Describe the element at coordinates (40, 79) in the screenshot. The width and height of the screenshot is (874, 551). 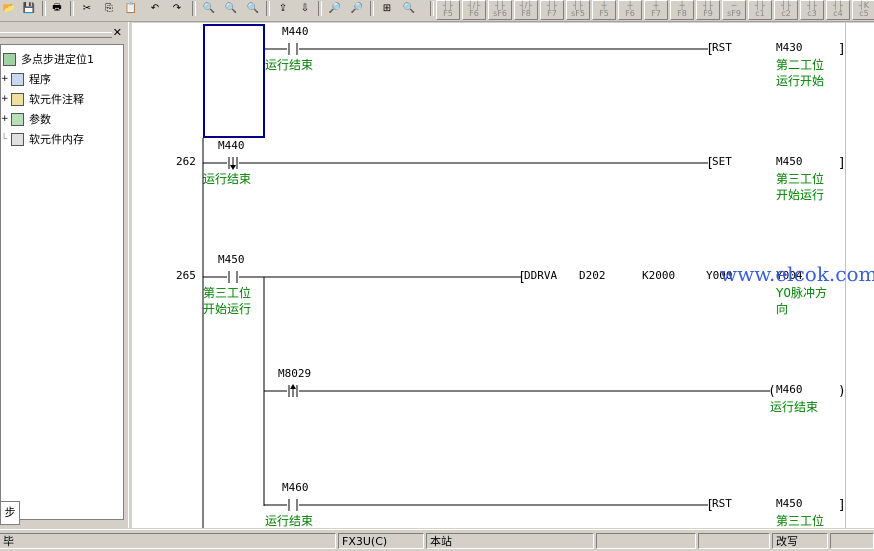
I see `tree-item-label: 程序` at that location.